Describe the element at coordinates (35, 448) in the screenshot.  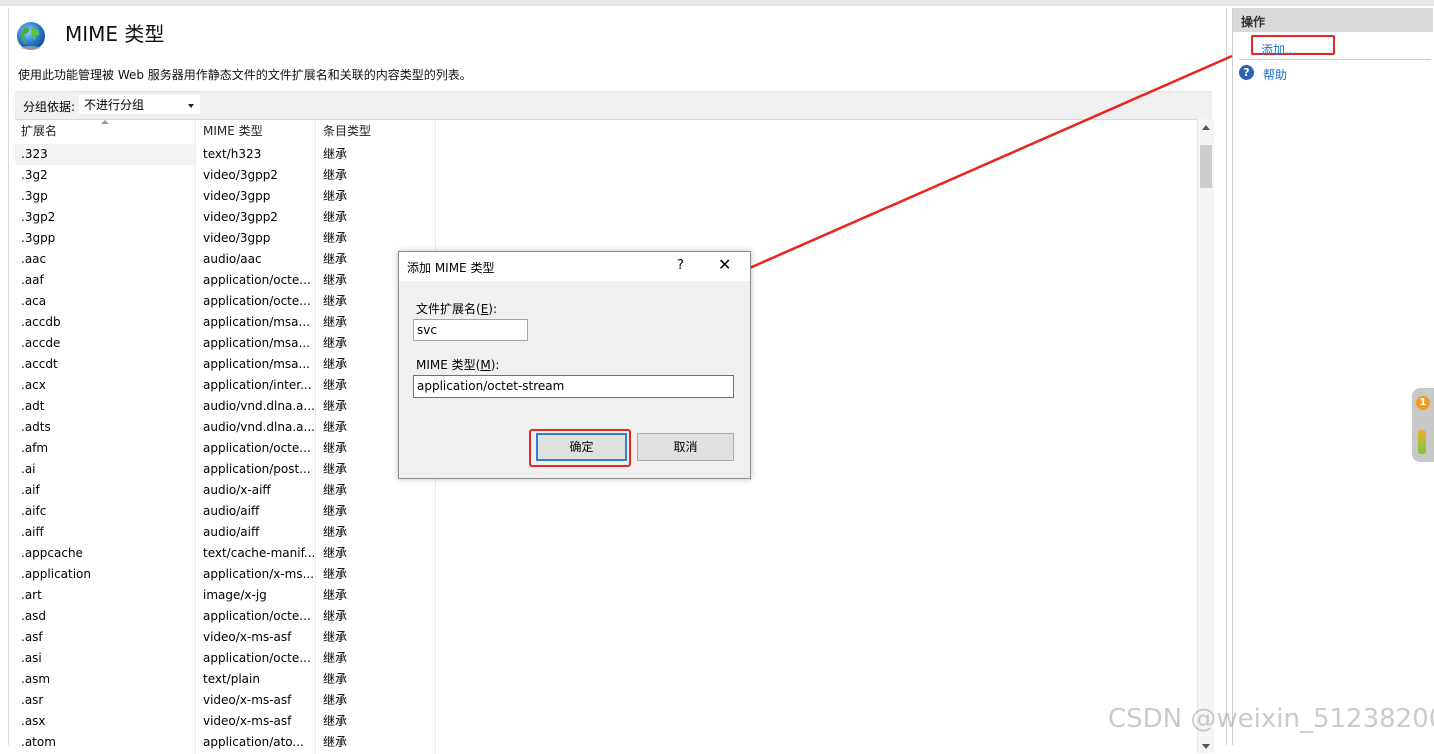
I see `cell-extension: .afm` at that location.